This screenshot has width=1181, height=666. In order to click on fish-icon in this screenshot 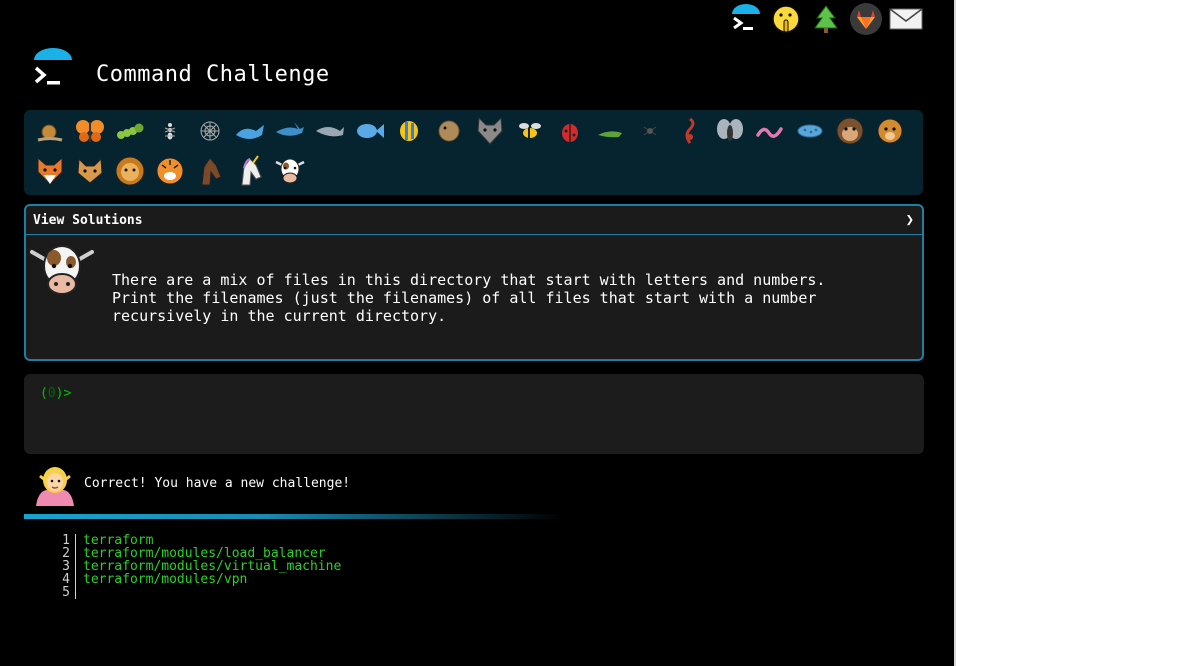, I will do `click(370, 131)`.